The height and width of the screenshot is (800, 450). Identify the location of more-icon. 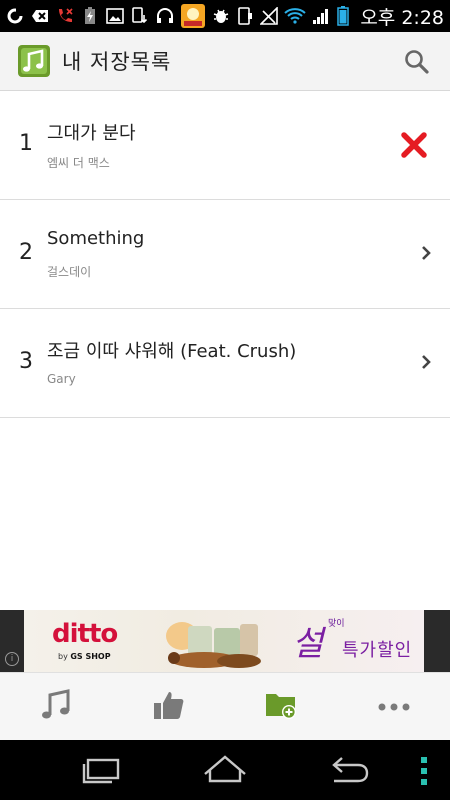
(394, 706).